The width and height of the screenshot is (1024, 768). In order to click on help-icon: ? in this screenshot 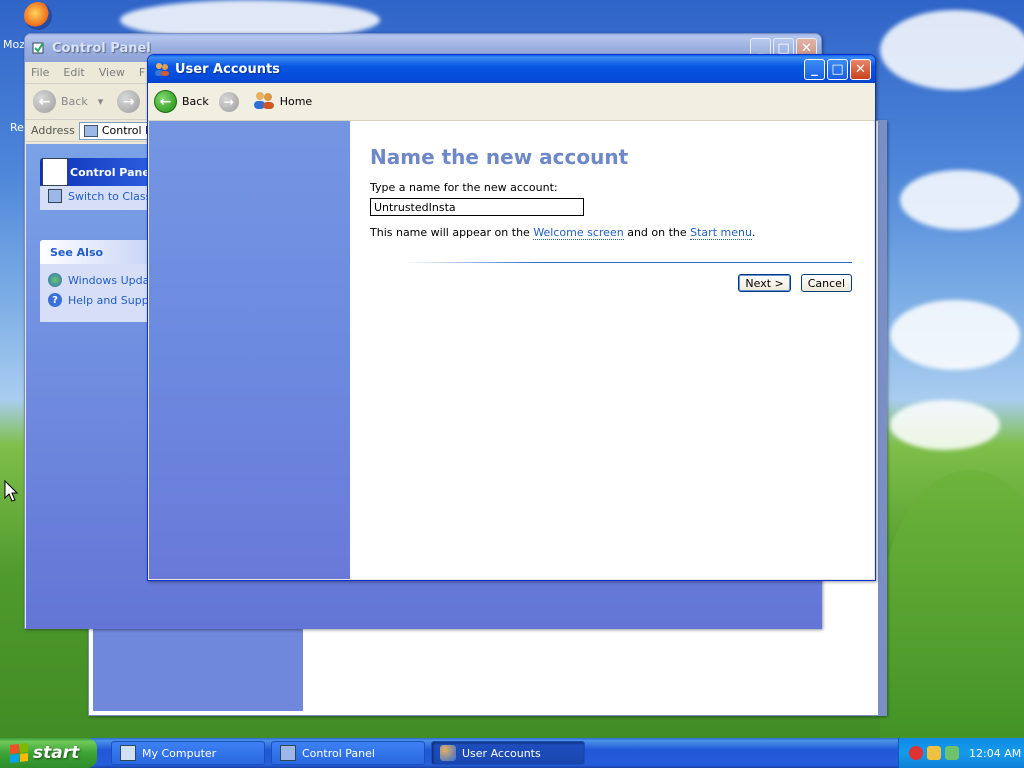, I will do `click(55, 300)`.